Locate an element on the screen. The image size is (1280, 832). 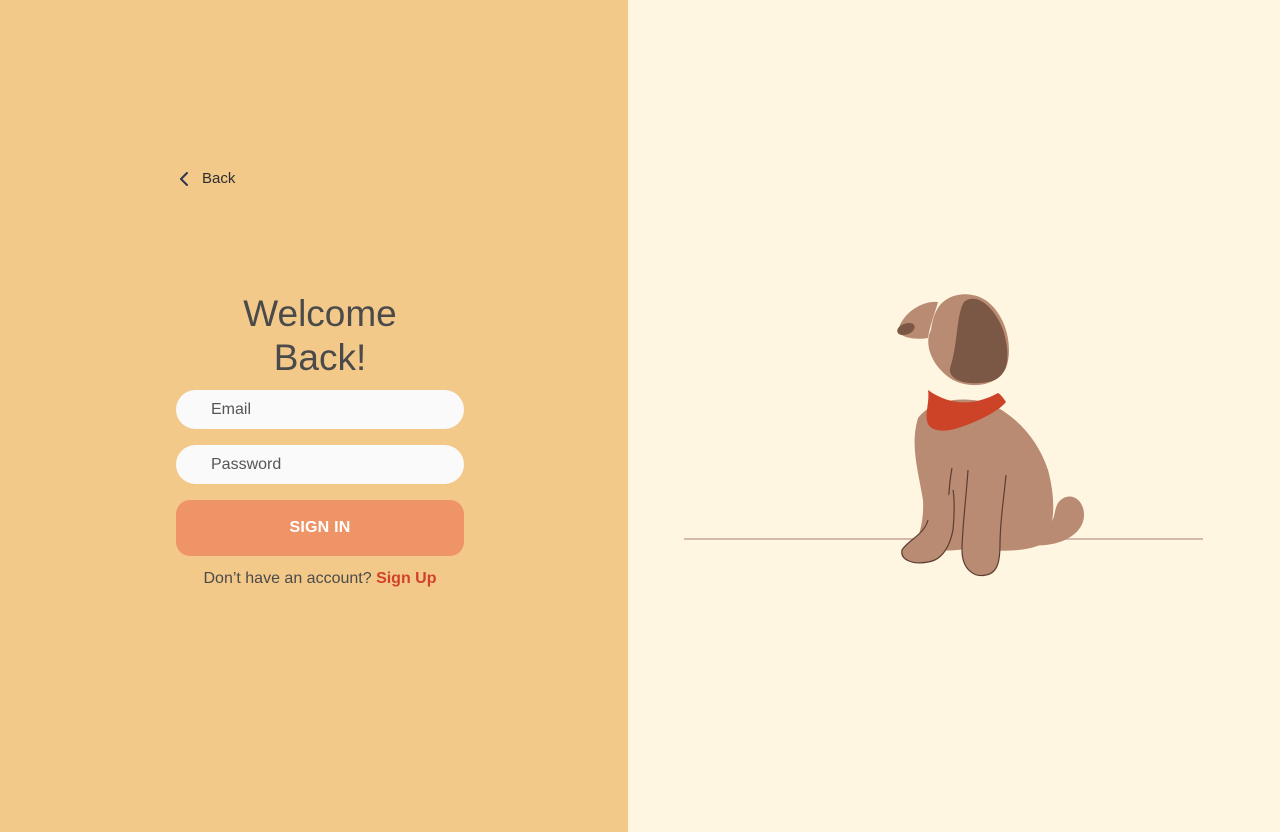
back-label: Back is located at coordinates (219, 178).